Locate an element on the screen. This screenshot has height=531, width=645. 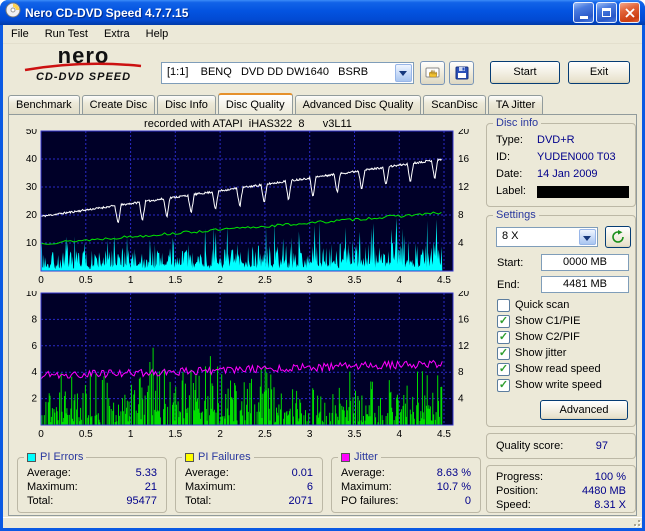
tab-ta-jitter: TA Jitter is located at coordinates (515, 104).